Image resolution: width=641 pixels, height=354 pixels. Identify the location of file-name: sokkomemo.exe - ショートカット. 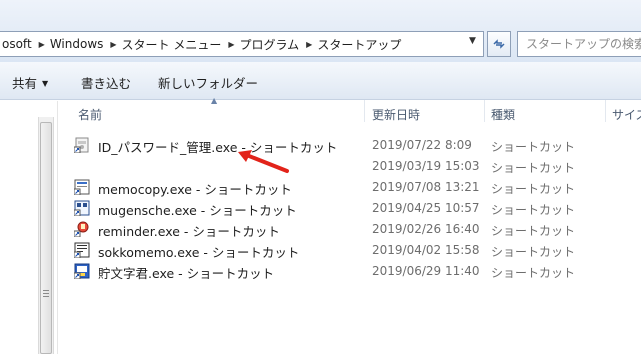
(199, 252).